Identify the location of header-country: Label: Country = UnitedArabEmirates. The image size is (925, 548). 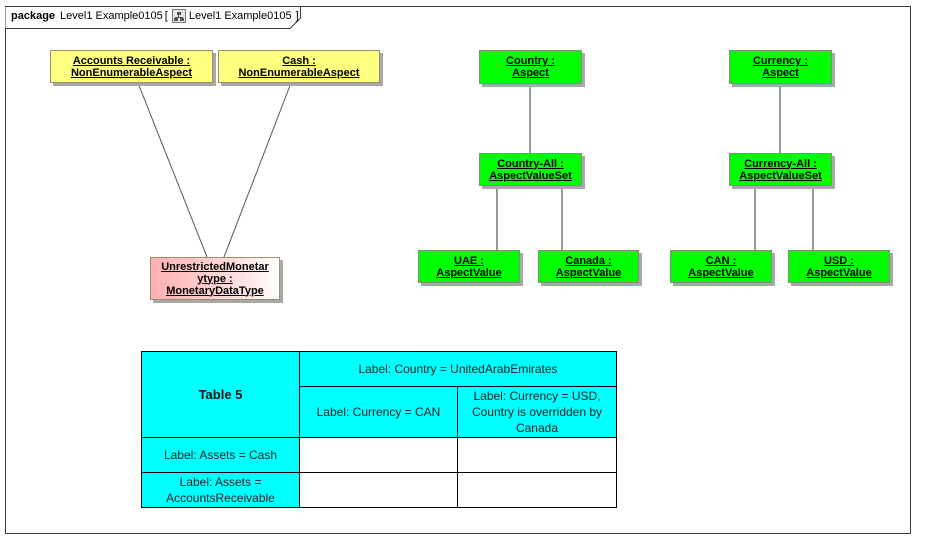
(458, 369).